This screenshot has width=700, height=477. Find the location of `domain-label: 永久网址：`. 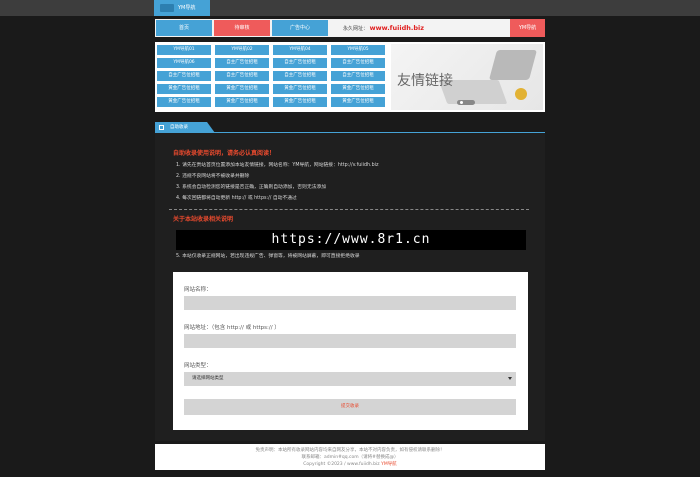

domain-label: 永久网址： is located at coordinates (356, 29).